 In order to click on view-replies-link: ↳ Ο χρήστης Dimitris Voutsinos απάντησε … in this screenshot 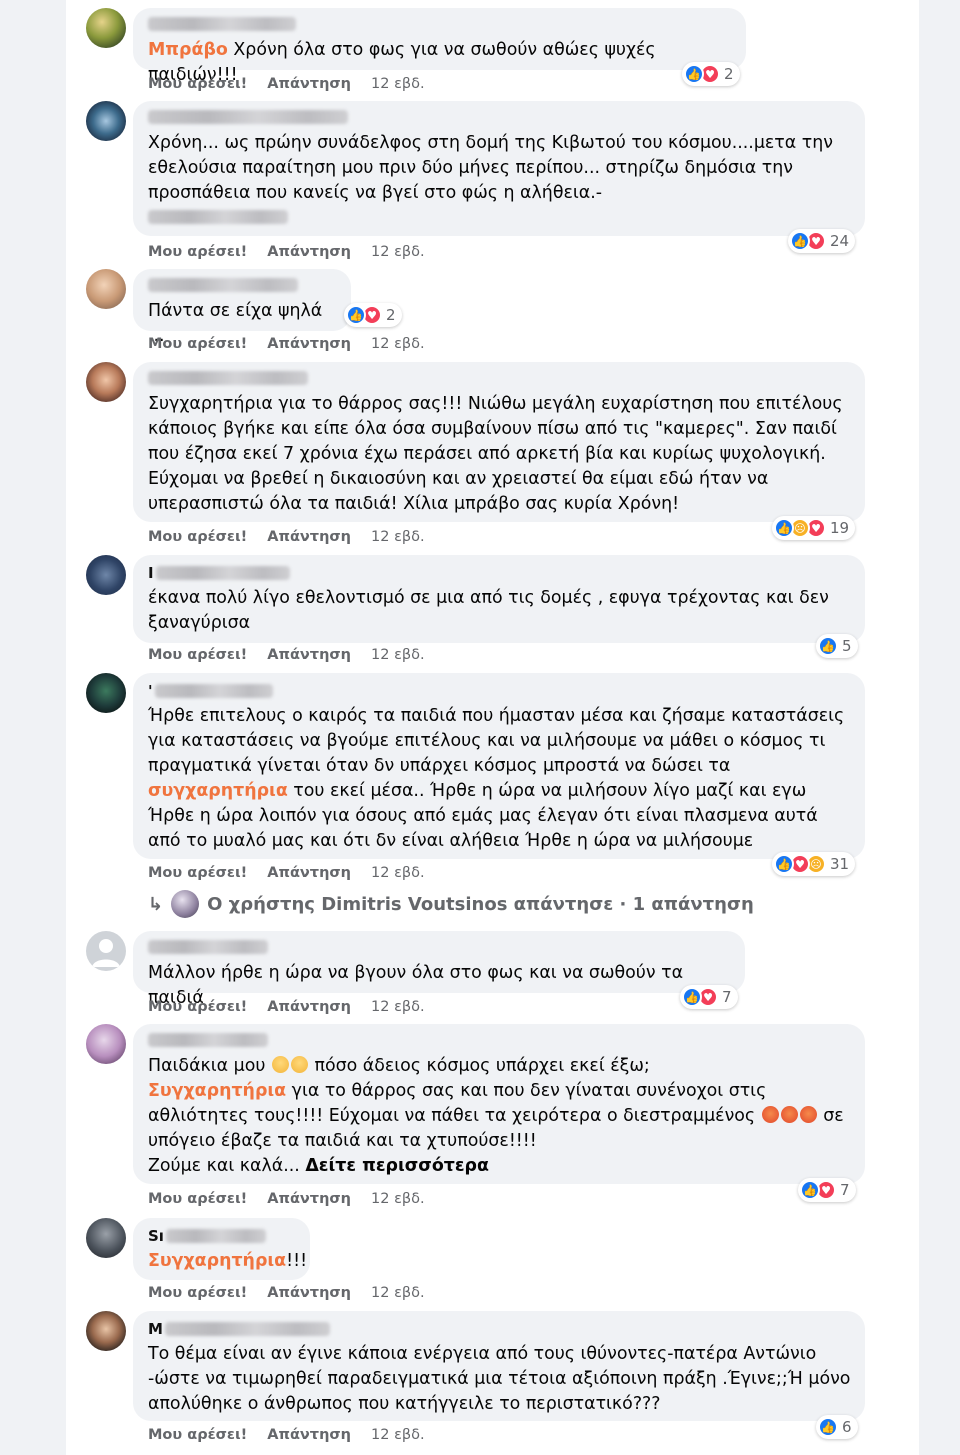, I will do `click(451, 904)`.